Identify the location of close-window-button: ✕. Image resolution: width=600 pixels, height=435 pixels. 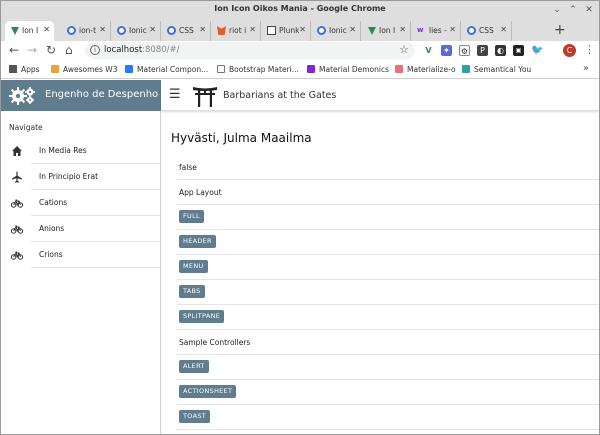
(589, 10).